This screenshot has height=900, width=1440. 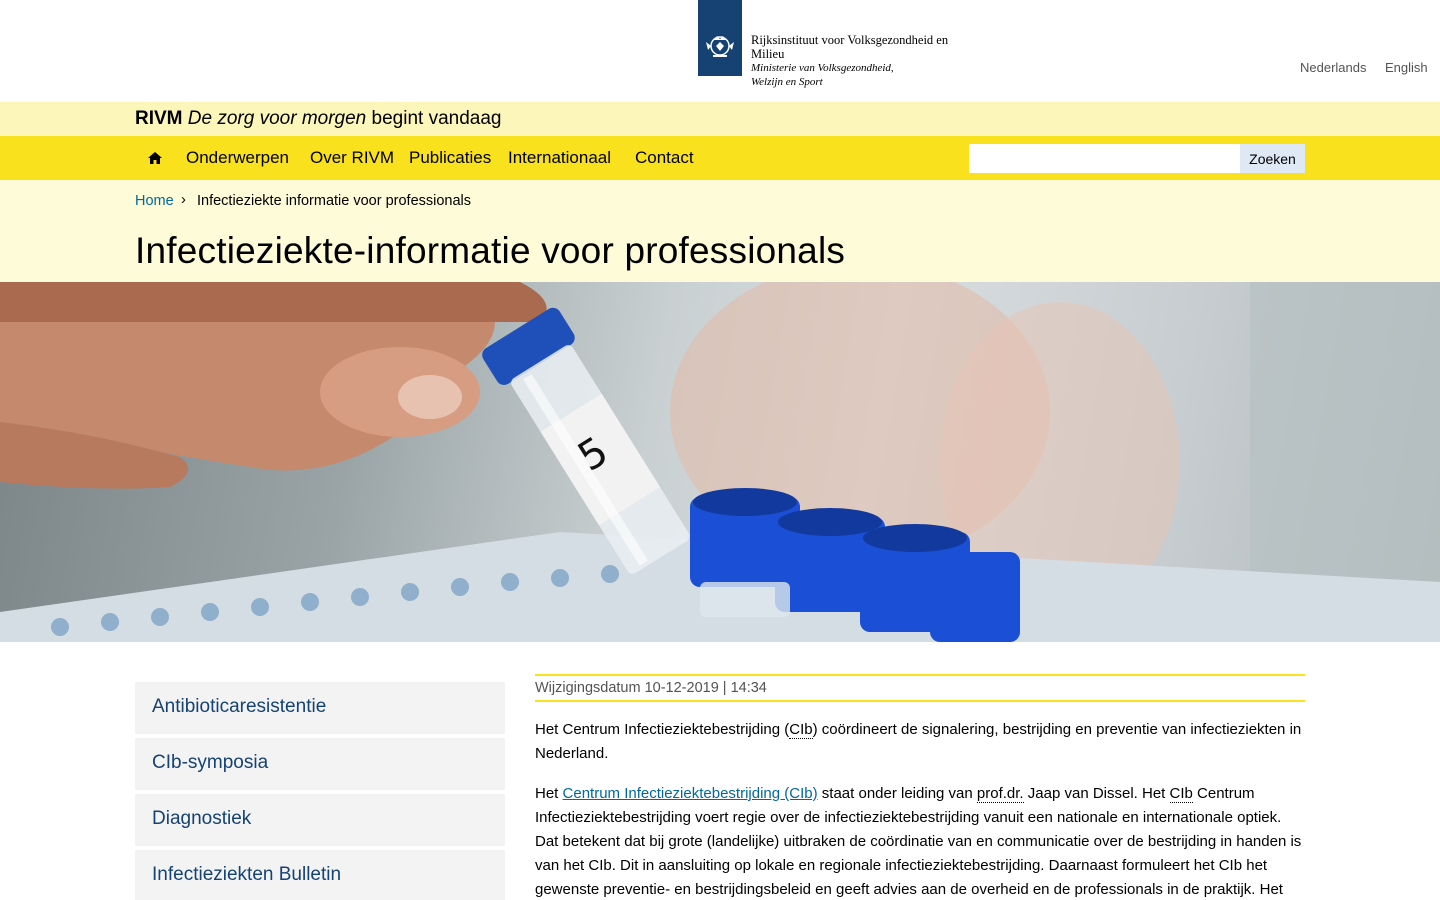 I want to click on breadcrumb-home-link: Home, so click(x=154, y=201).